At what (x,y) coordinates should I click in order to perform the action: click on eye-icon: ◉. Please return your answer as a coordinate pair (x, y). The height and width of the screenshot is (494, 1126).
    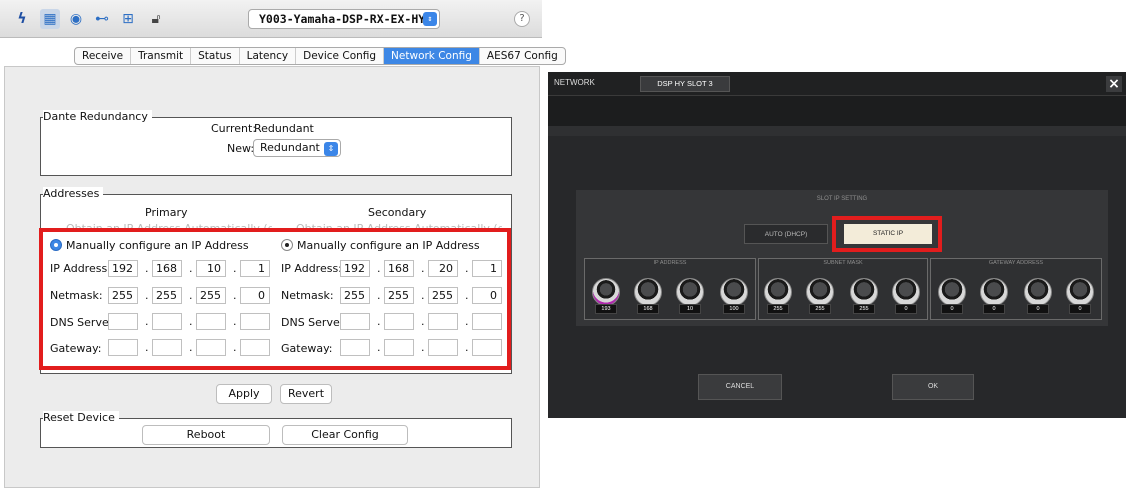
    Looking at the image, I should click on (76, 19).